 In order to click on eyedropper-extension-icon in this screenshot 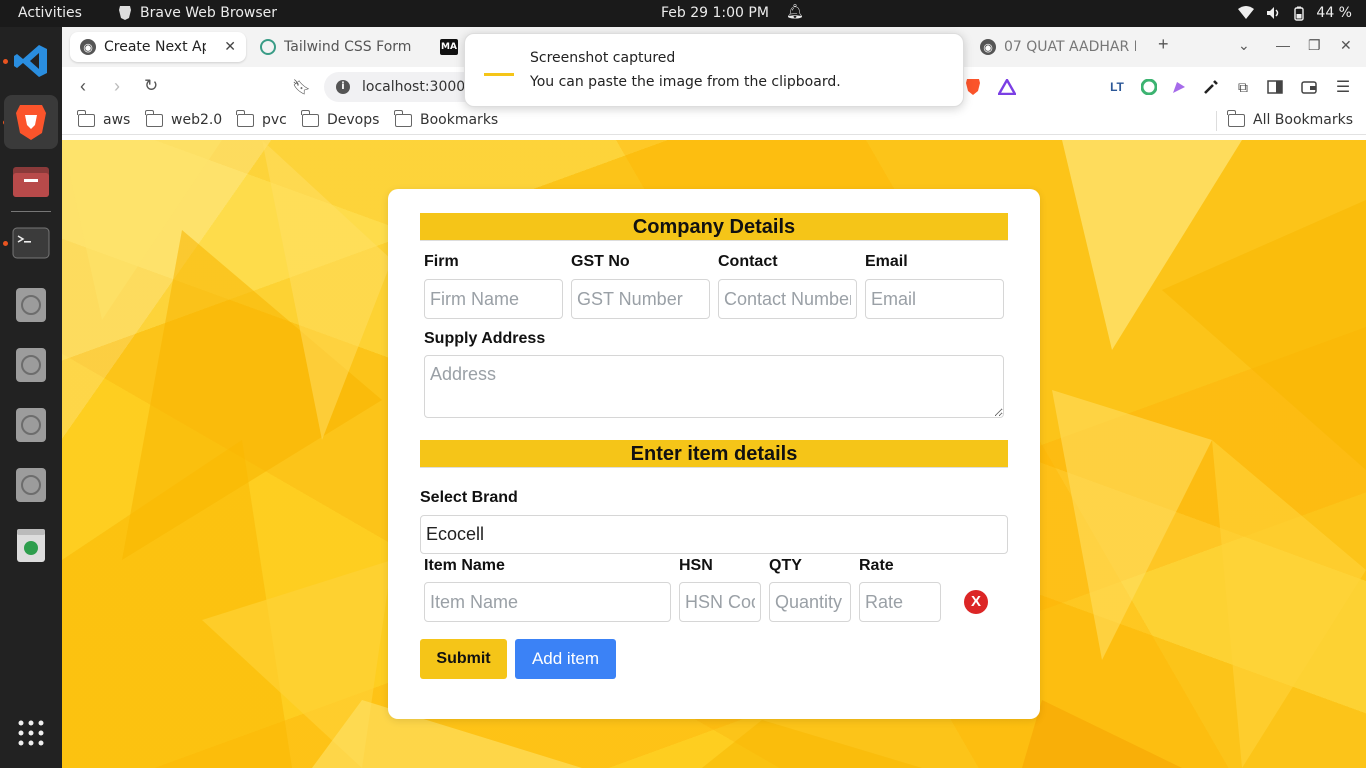, I will do `click(1211, 87)`.